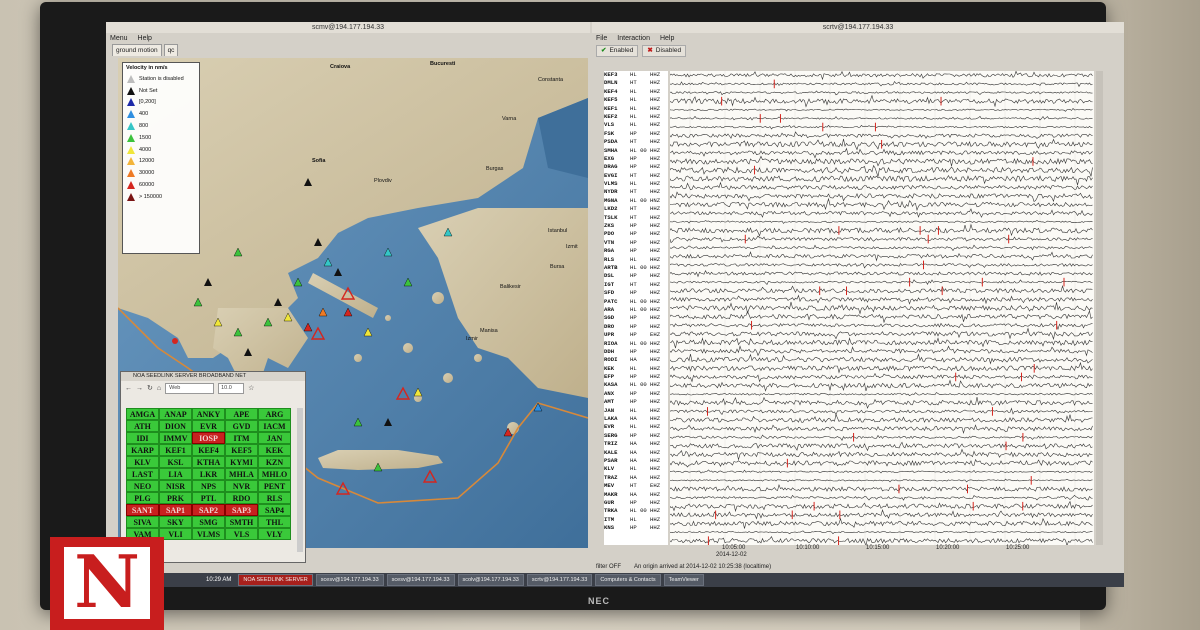 This screenshot has height=630, width=1200. Describe the element at coordinates (636, 125) in the screenshot. I see `trace-station-row: VLS HL HHZ` at that location.